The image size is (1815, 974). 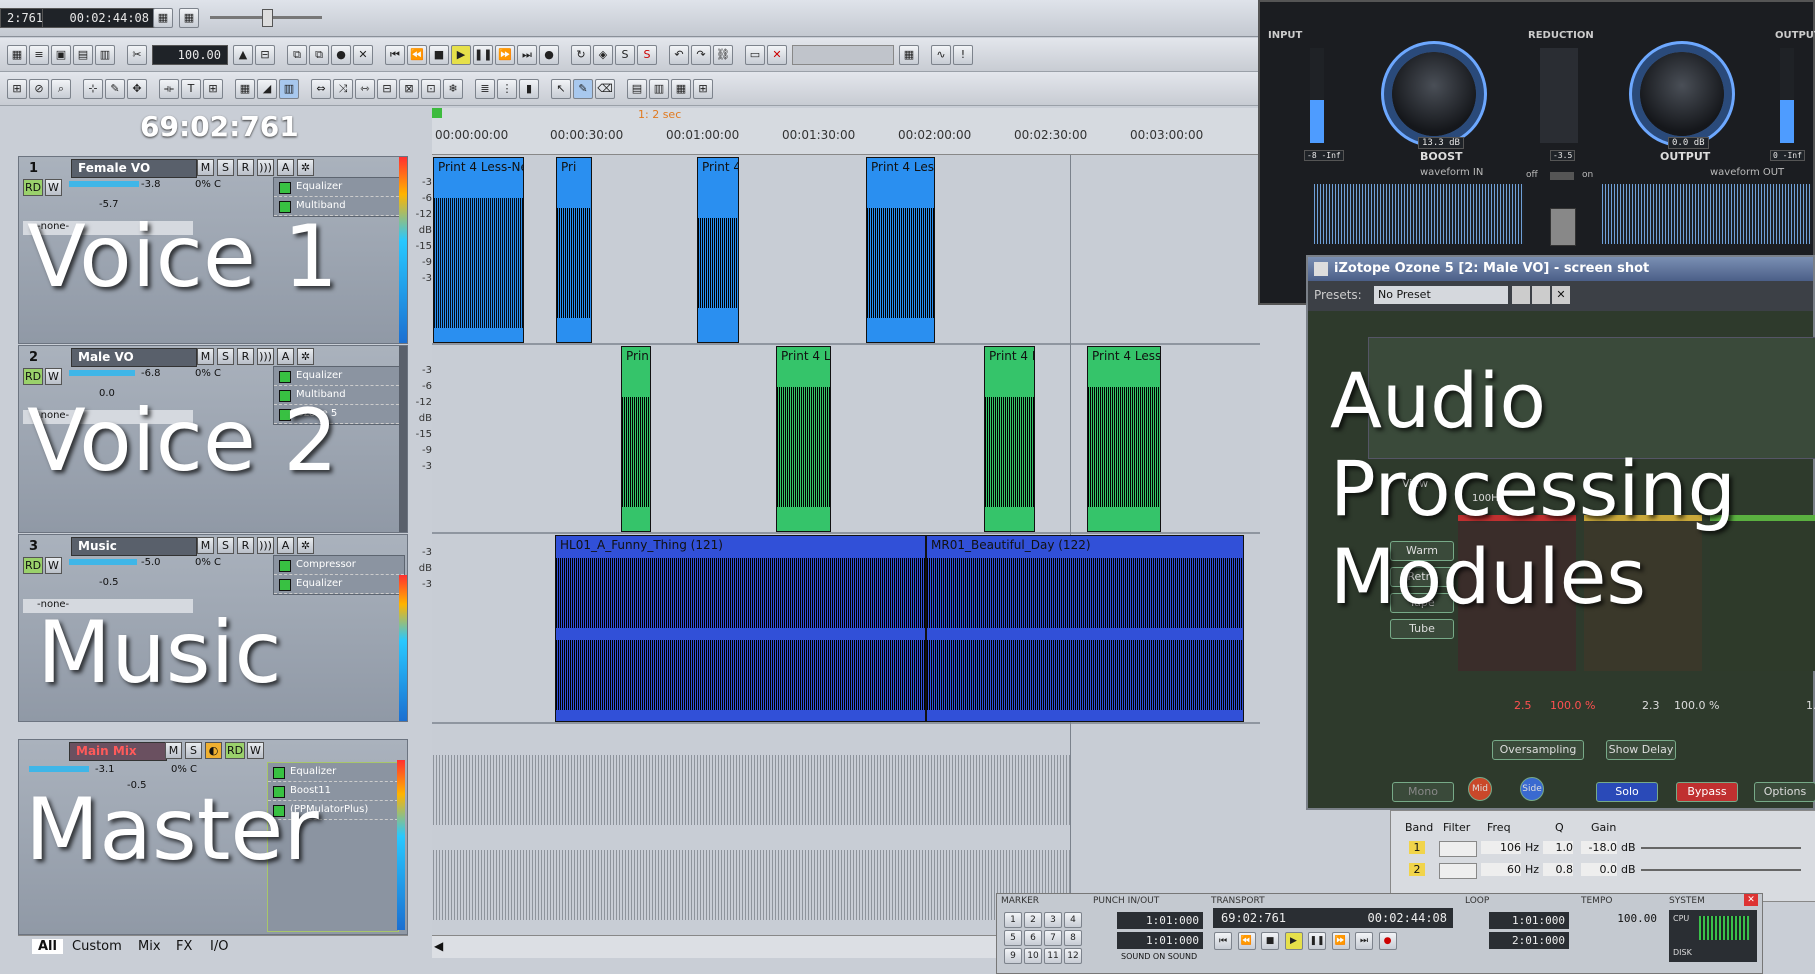 I want to click on audio-clip: Pri, so click(x=574, y=250).